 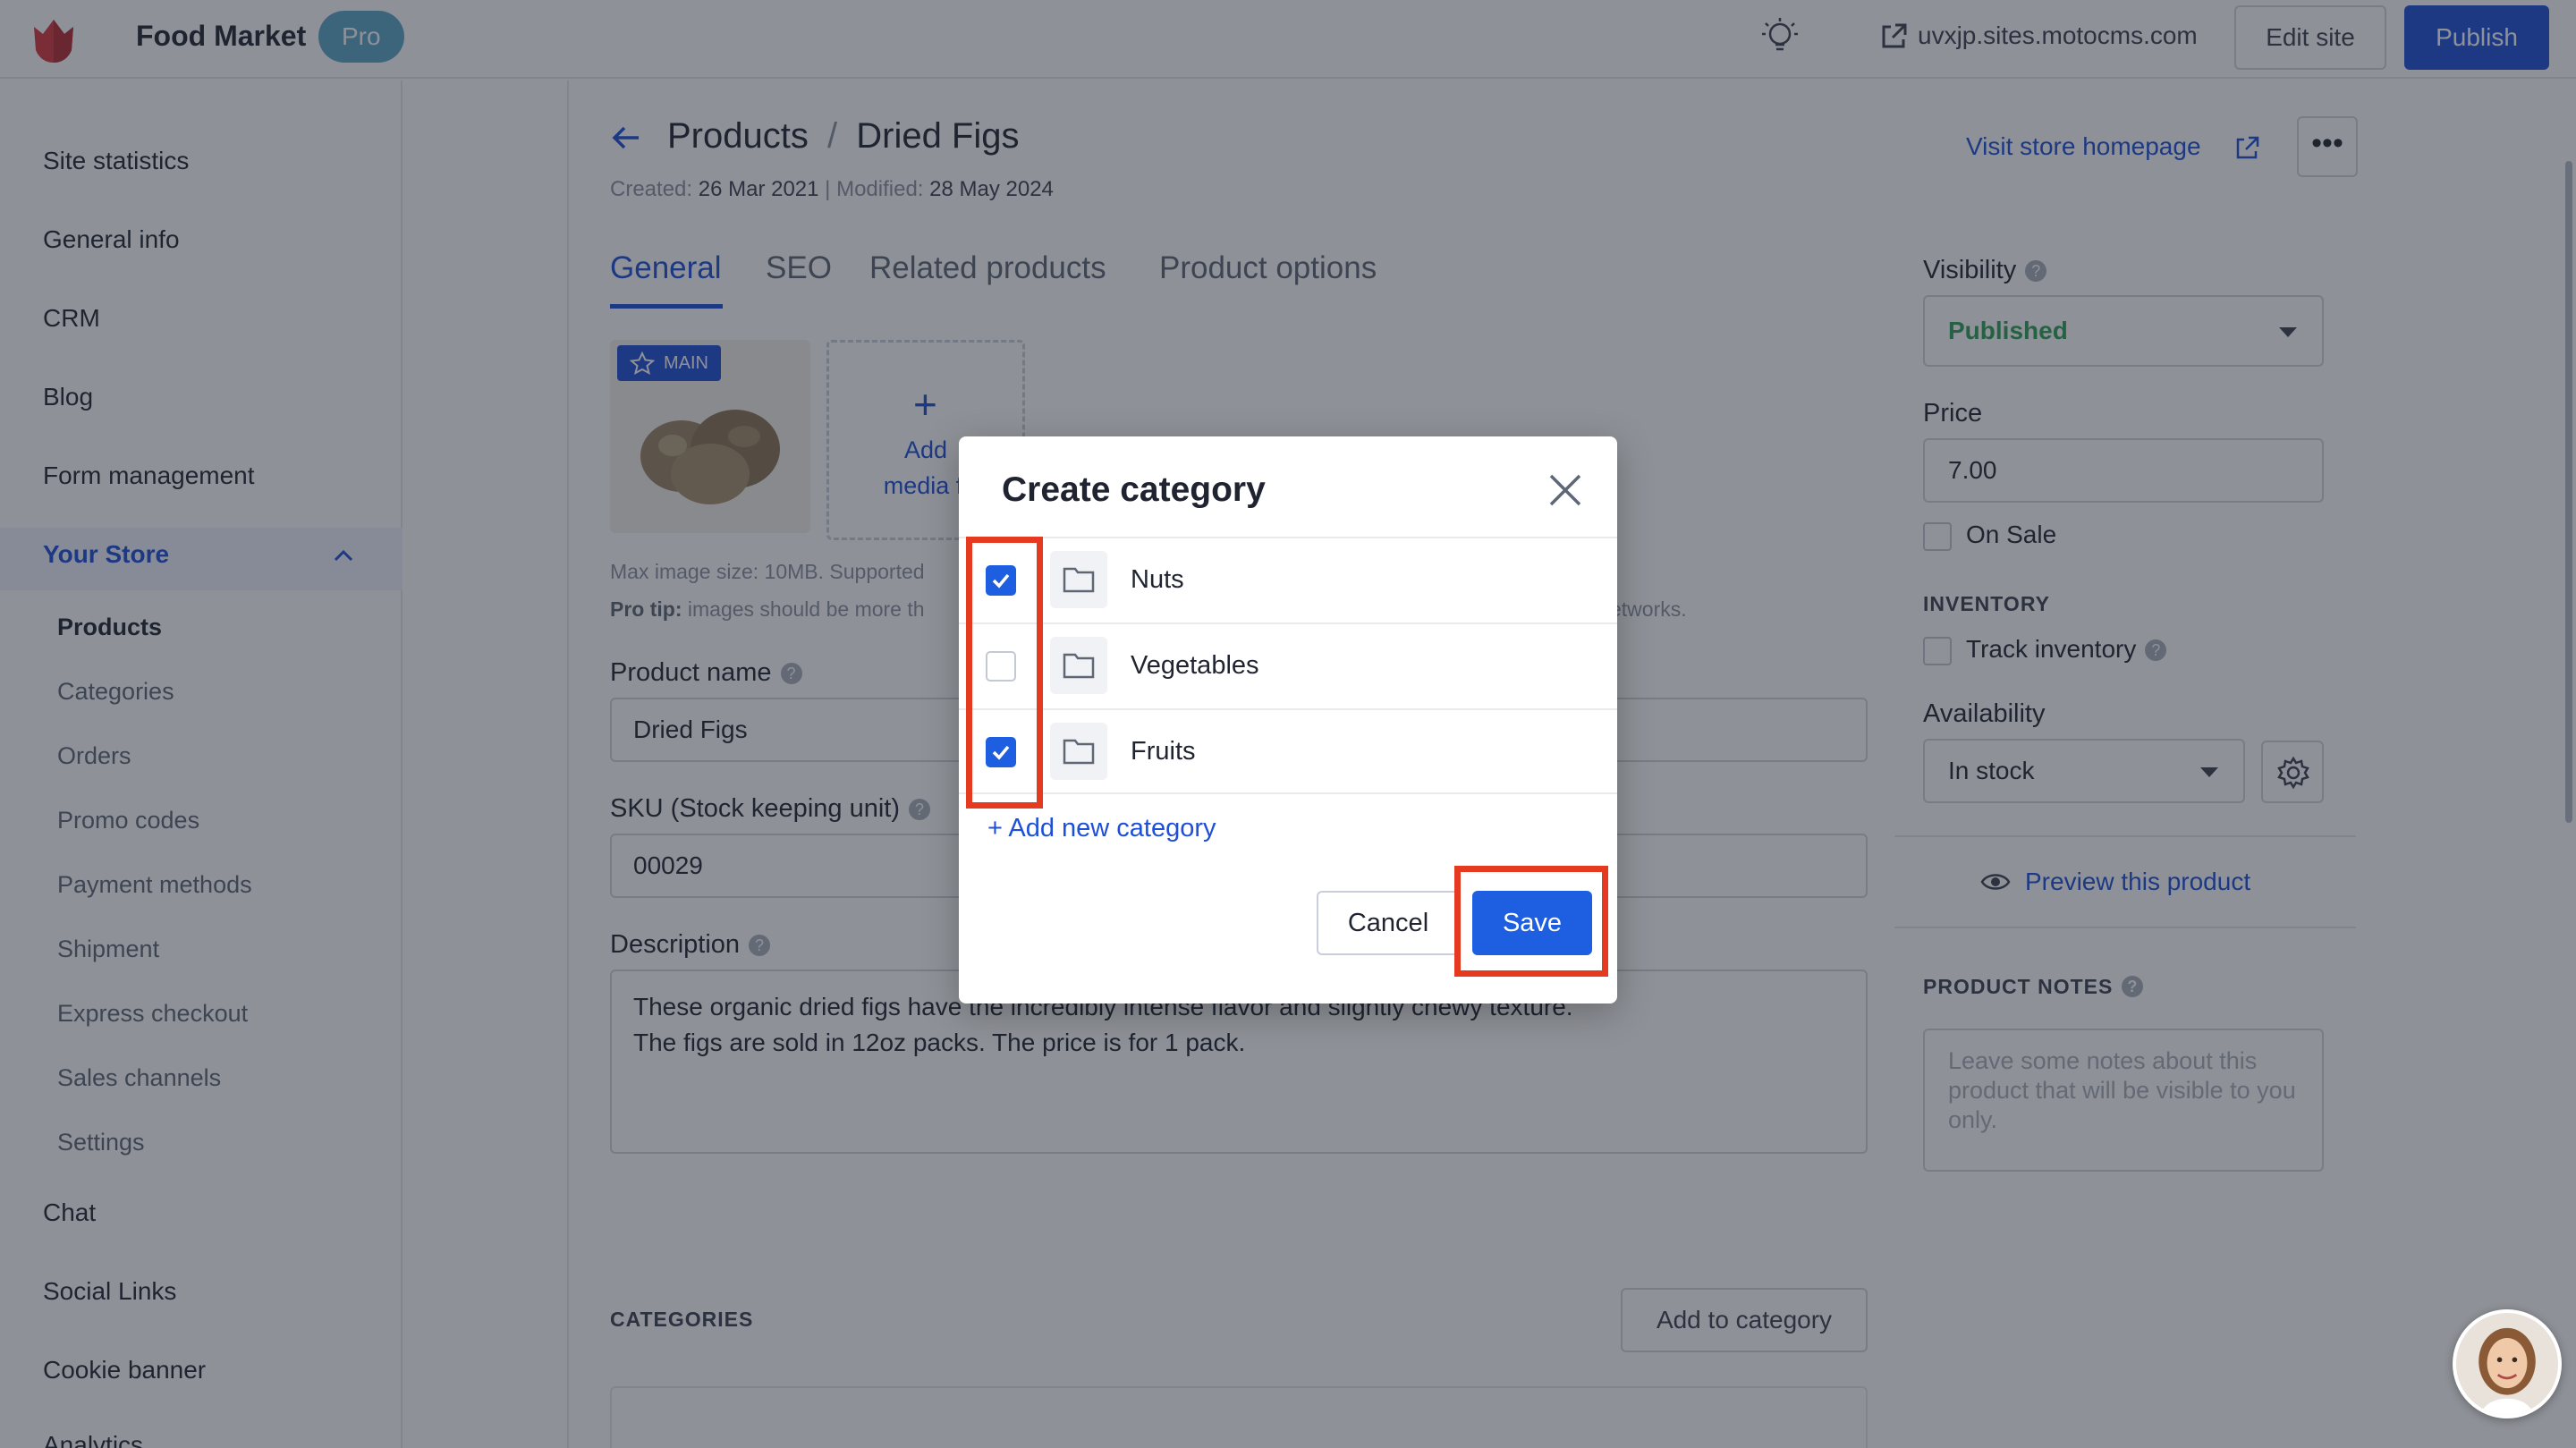 I want to click on category-label: Vegetables, so click(x=1195, y=665).